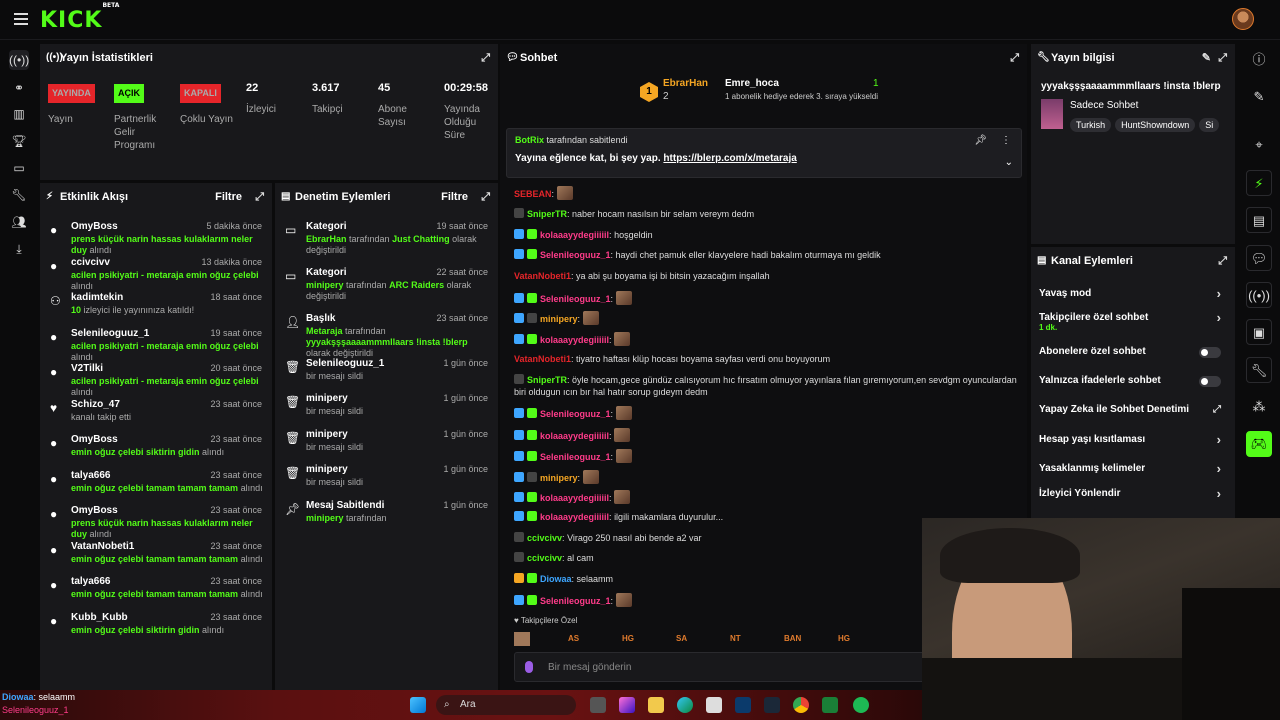  I want to click on taskbar-search: ⌕ Ara, so click(506, 705).